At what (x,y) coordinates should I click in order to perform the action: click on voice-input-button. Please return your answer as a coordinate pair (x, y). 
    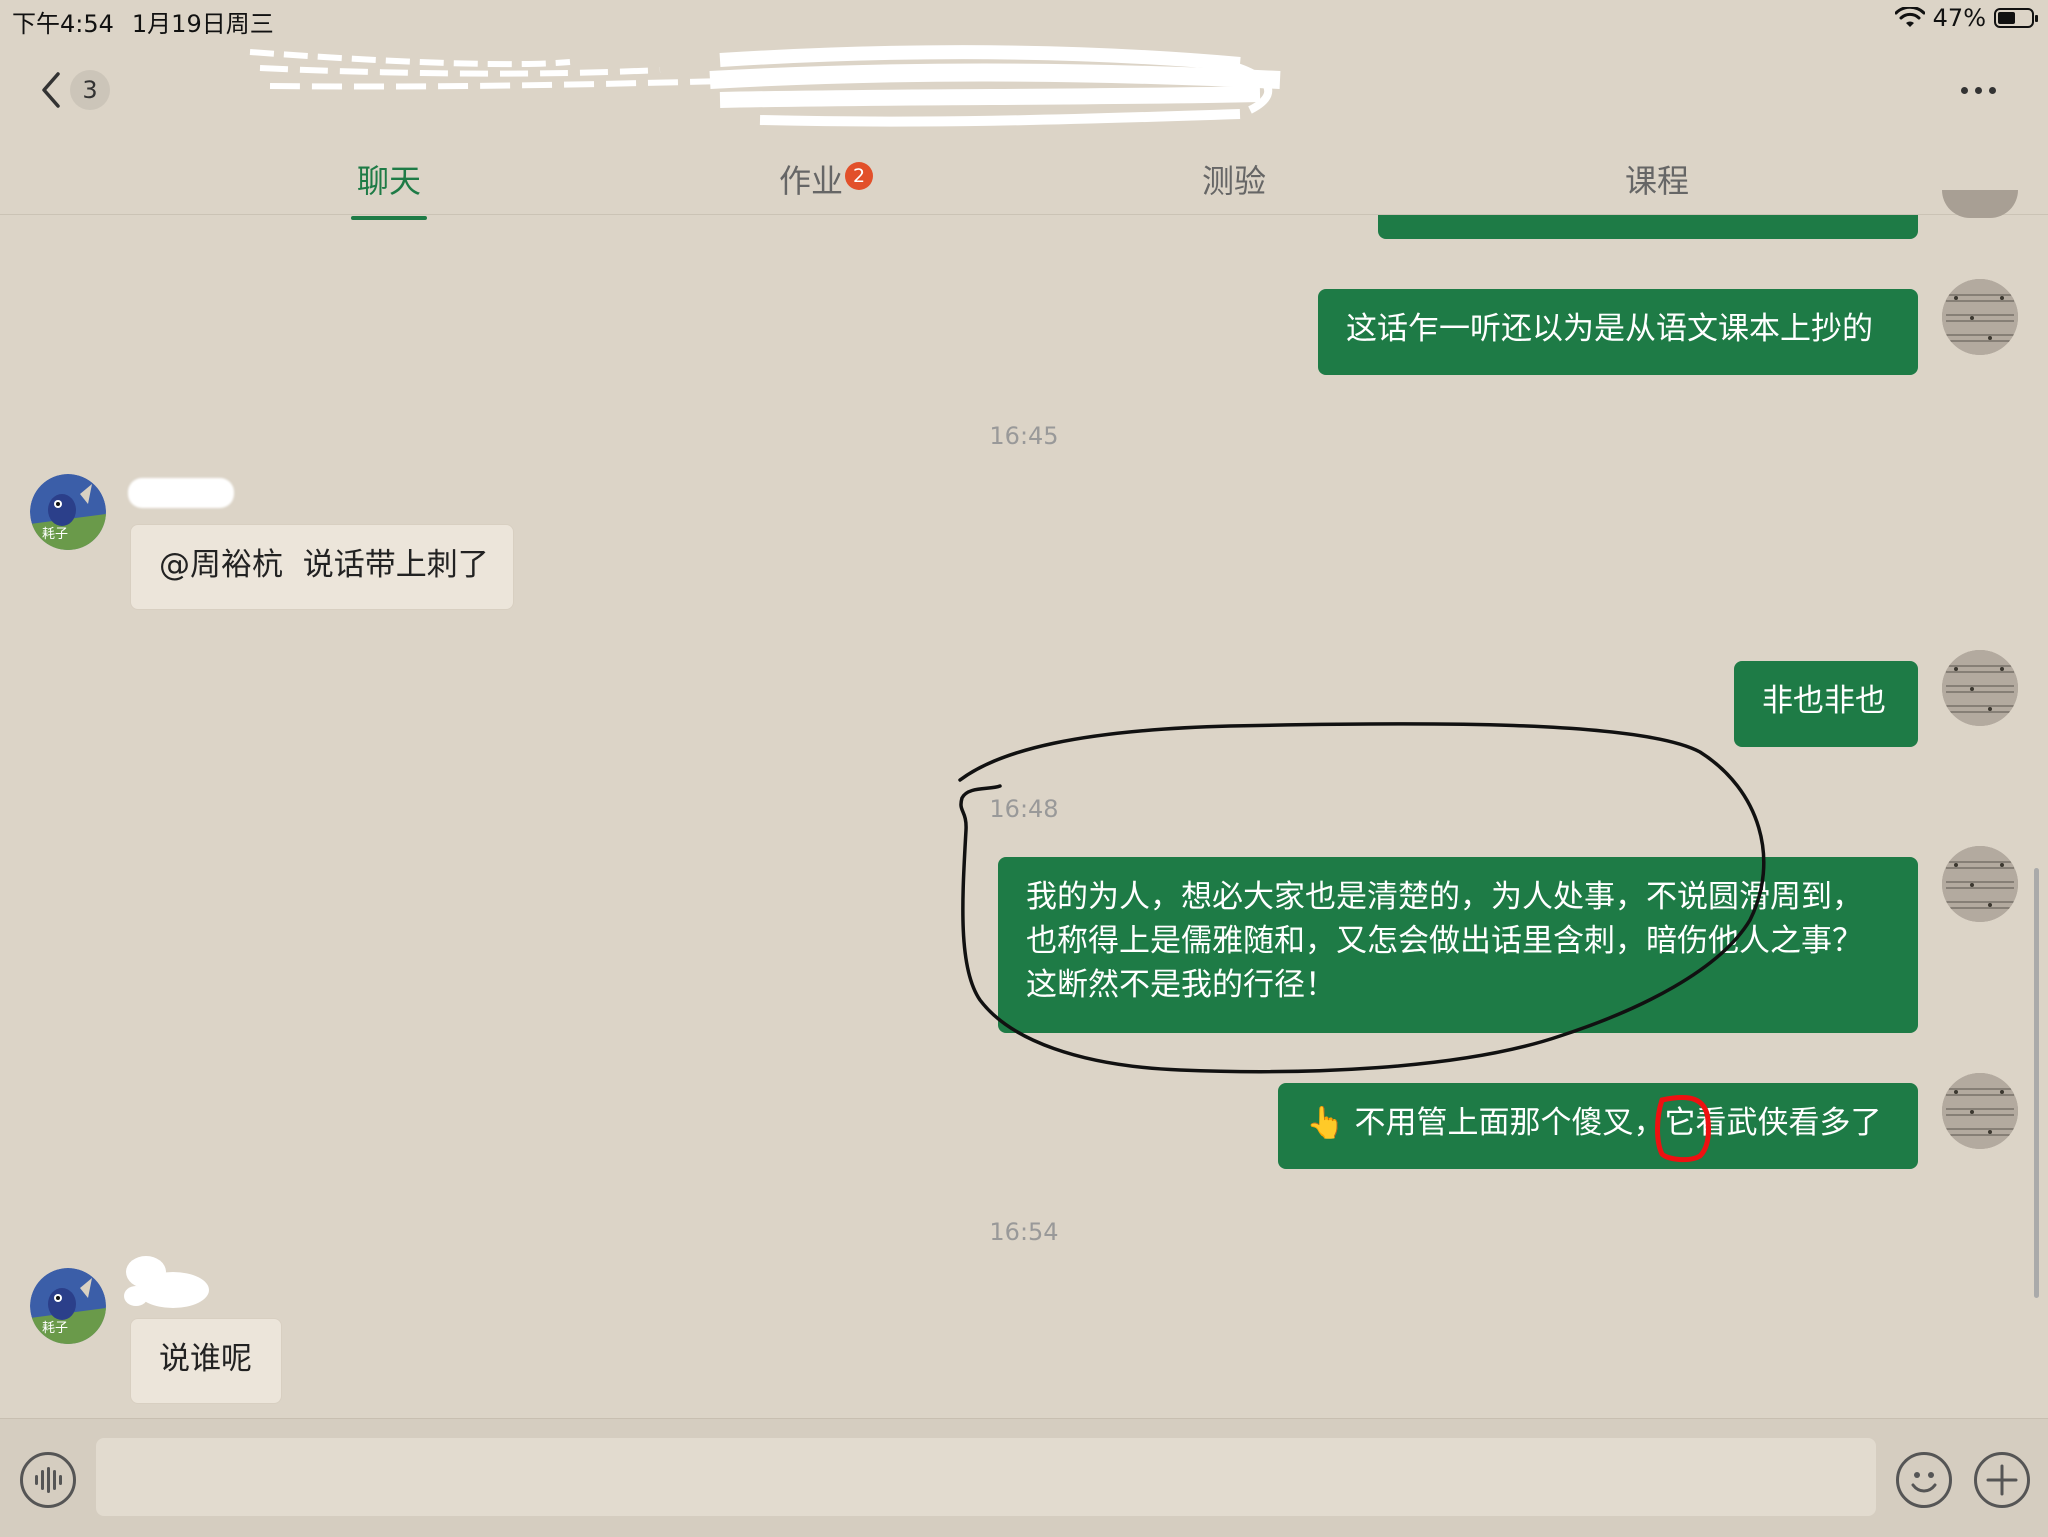
    Looking at the image, I should click on (48, 1480).